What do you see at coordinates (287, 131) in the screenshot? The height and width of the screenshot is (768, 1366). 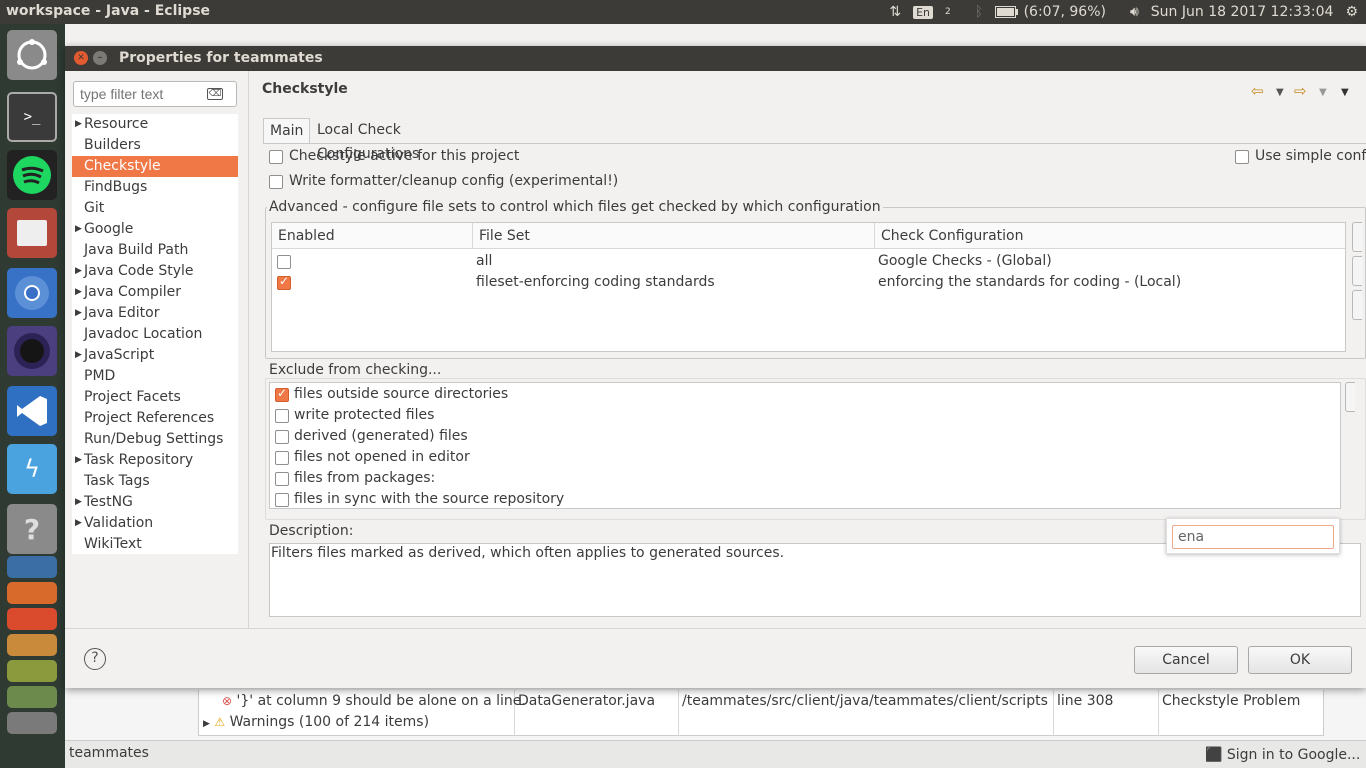 I see `tab-main: Main` at bounding box center [287, 131].